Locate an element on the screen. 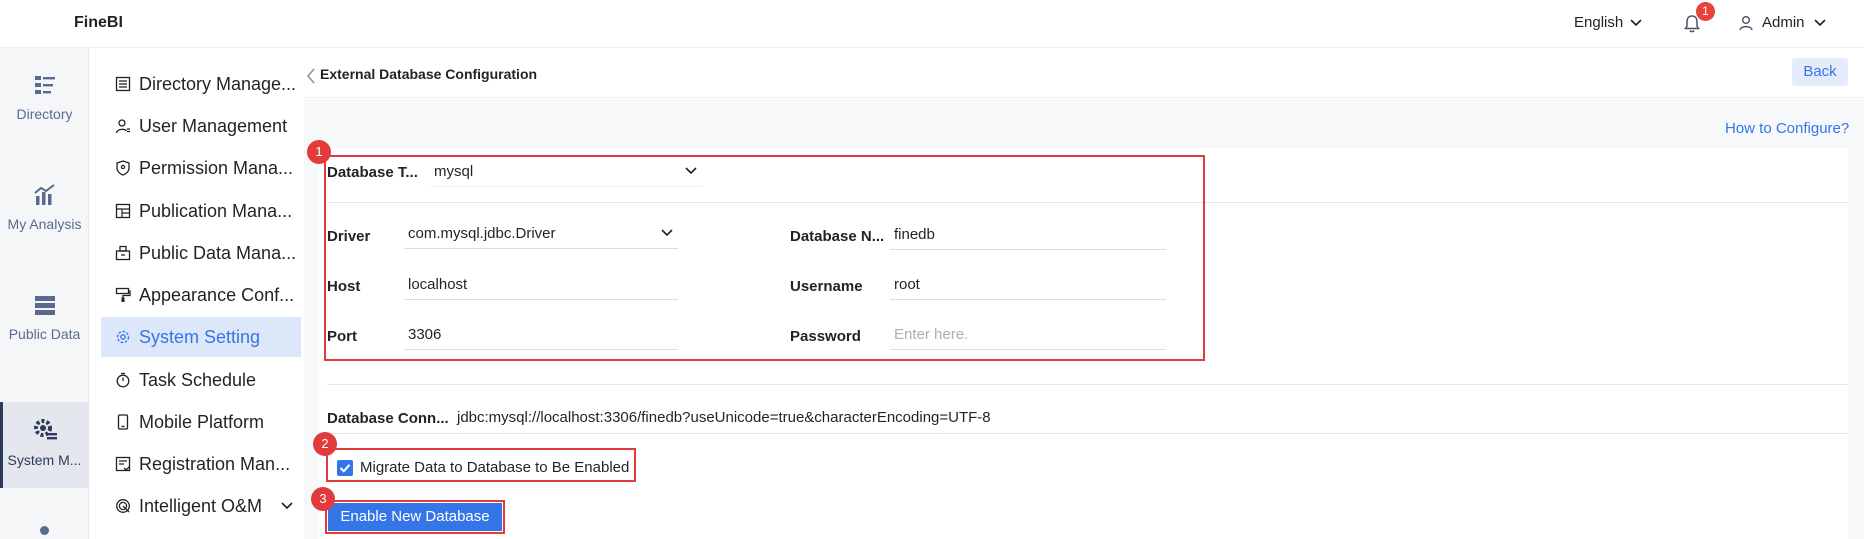 Image resolution: width=1864 pixels, height=539 pixels. rail-item-directory: Directory is located at coordinates (44, 115).